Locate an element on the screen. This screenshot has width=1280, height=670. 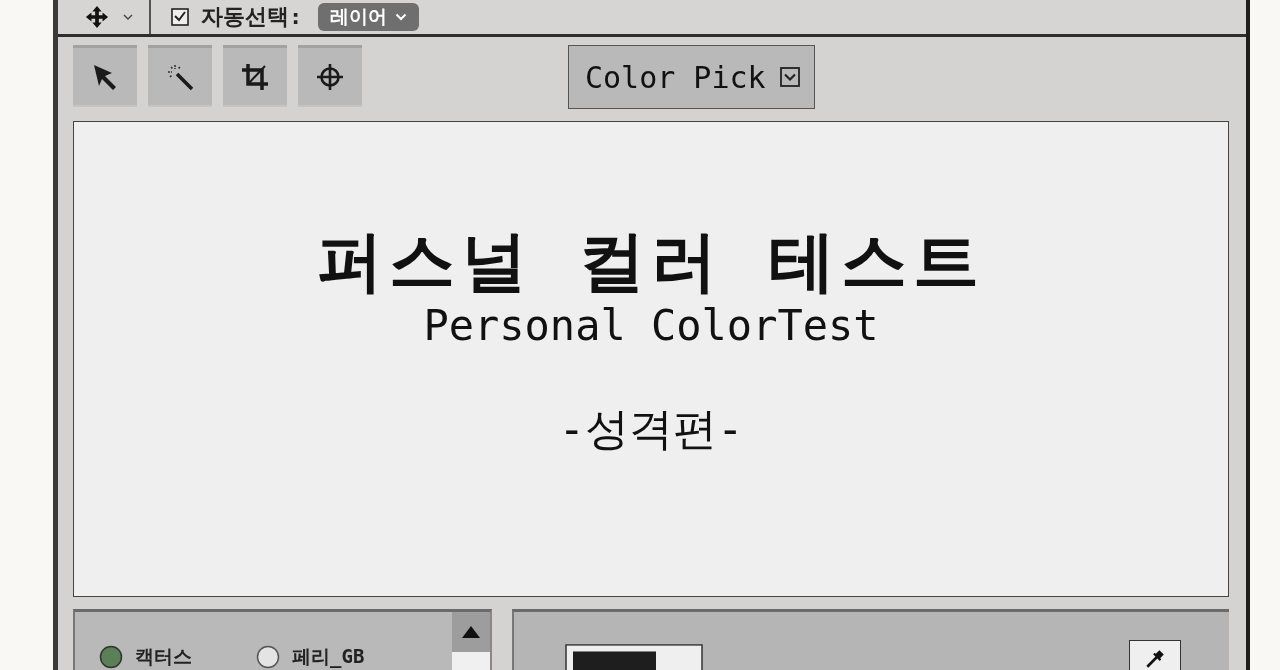
auto-select-label: 자동선택: is located at coordinates (252, 17).